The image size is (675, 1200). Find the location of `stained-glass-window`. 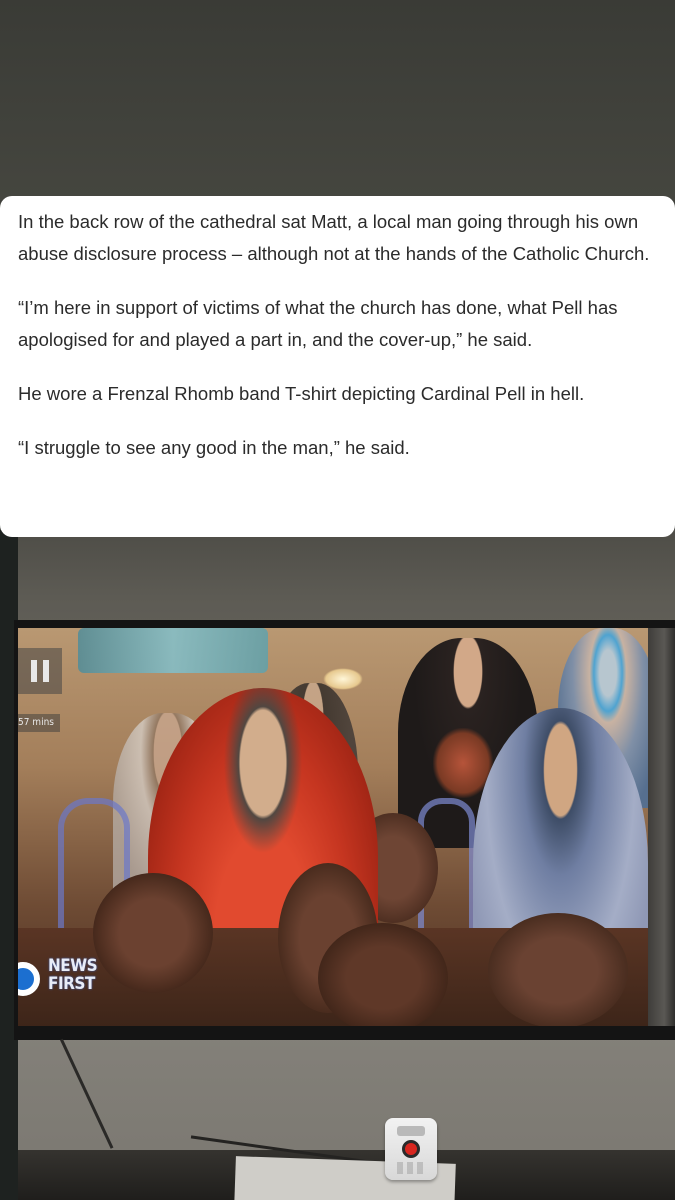

stained-glass-window is located at coordinates (173, 650).